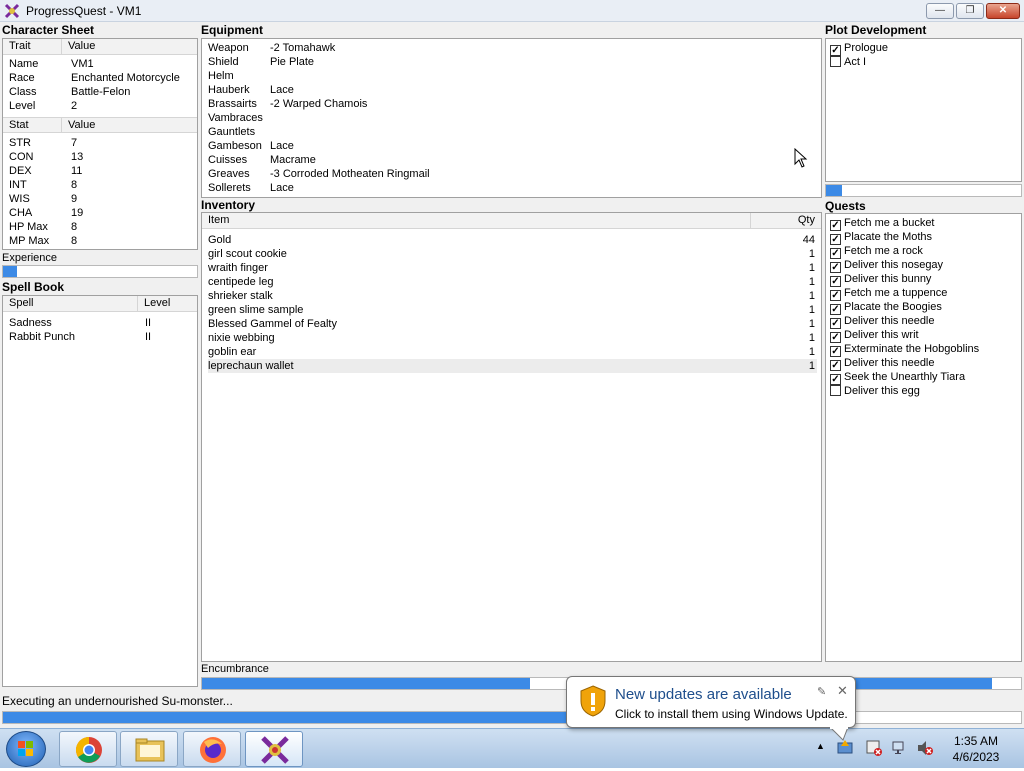 The width and height of the screenshot is (1024, 771). Describe the element at coordinates (512, 160) in the screenshot. I see `equipment-row: Cuisses Macrame` at that location.